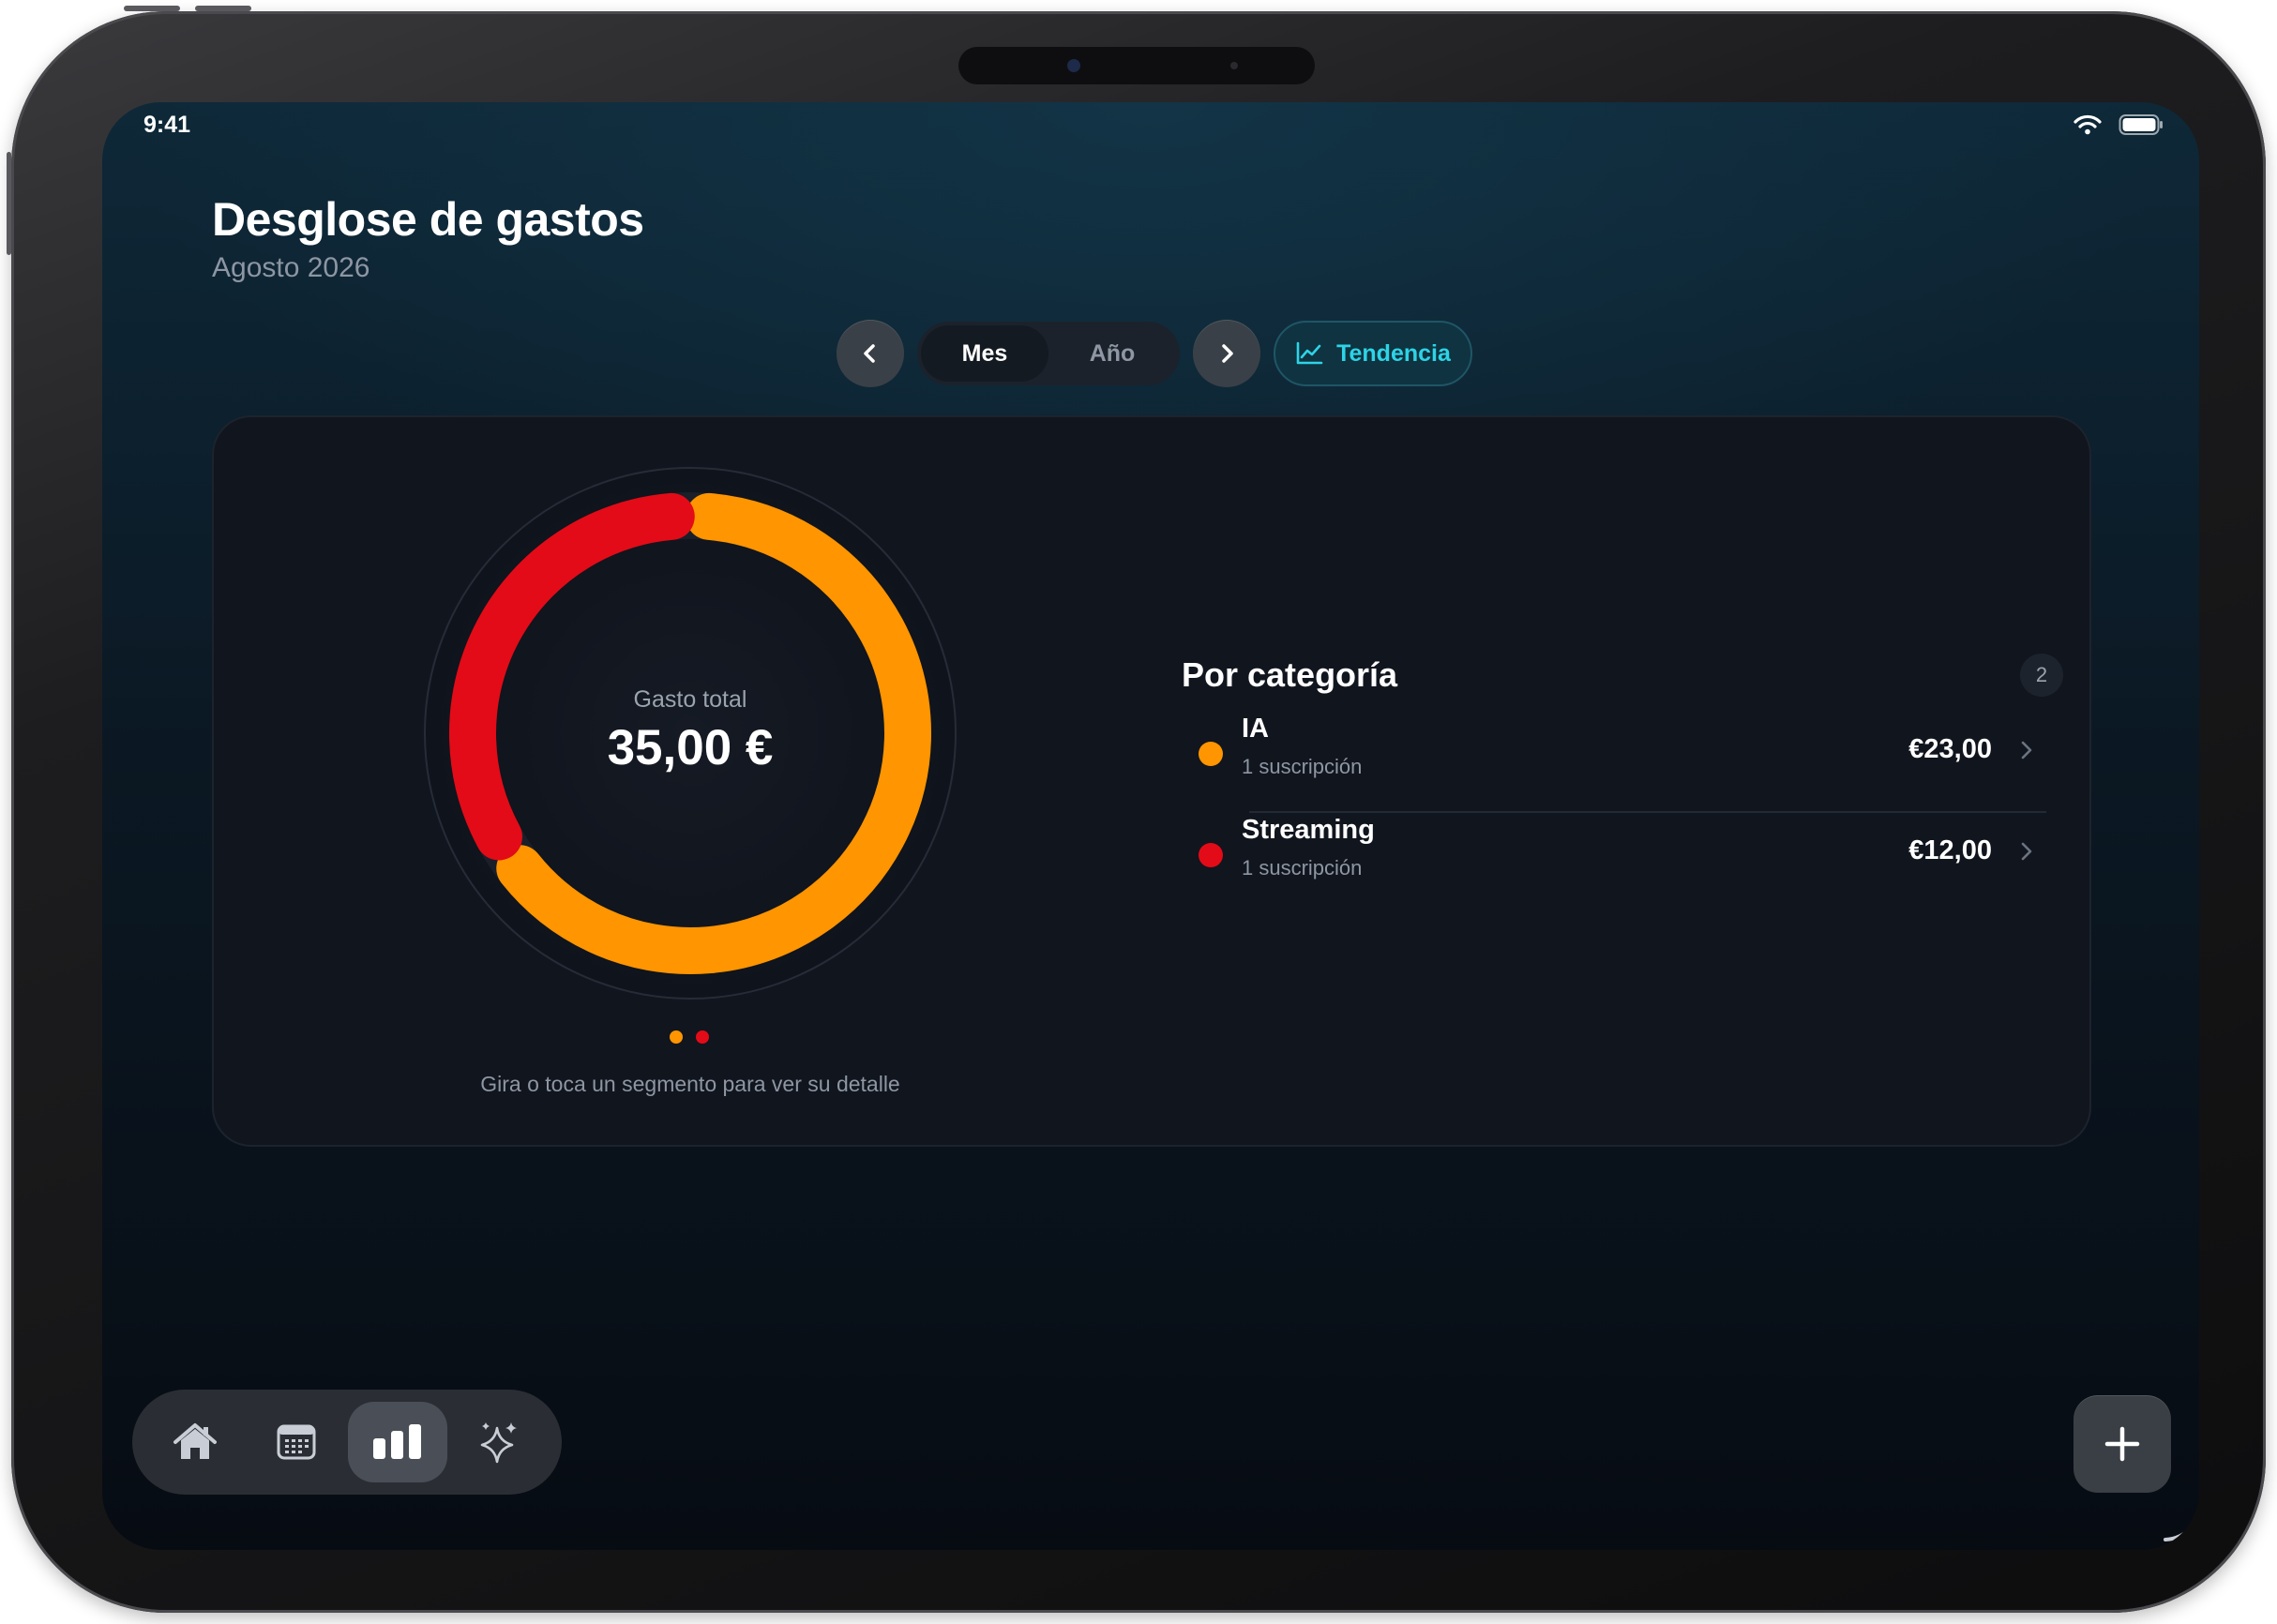 Image resolution: width=2277 pixels, height=1624 pixels. Describe the element at coordinates (702, 1037) in the screenshot. I see `page-dot-streaming` at that location.